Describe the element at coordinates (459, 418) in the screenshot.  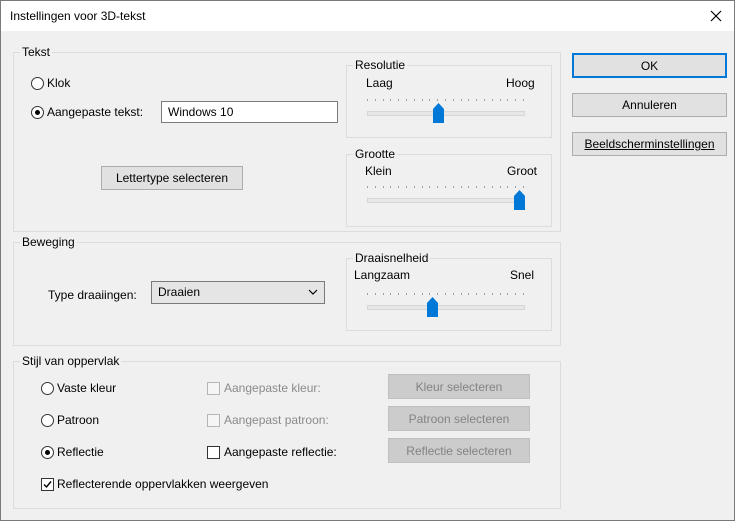
I see `pattern-select-button: Patroon selecteren` at that location.